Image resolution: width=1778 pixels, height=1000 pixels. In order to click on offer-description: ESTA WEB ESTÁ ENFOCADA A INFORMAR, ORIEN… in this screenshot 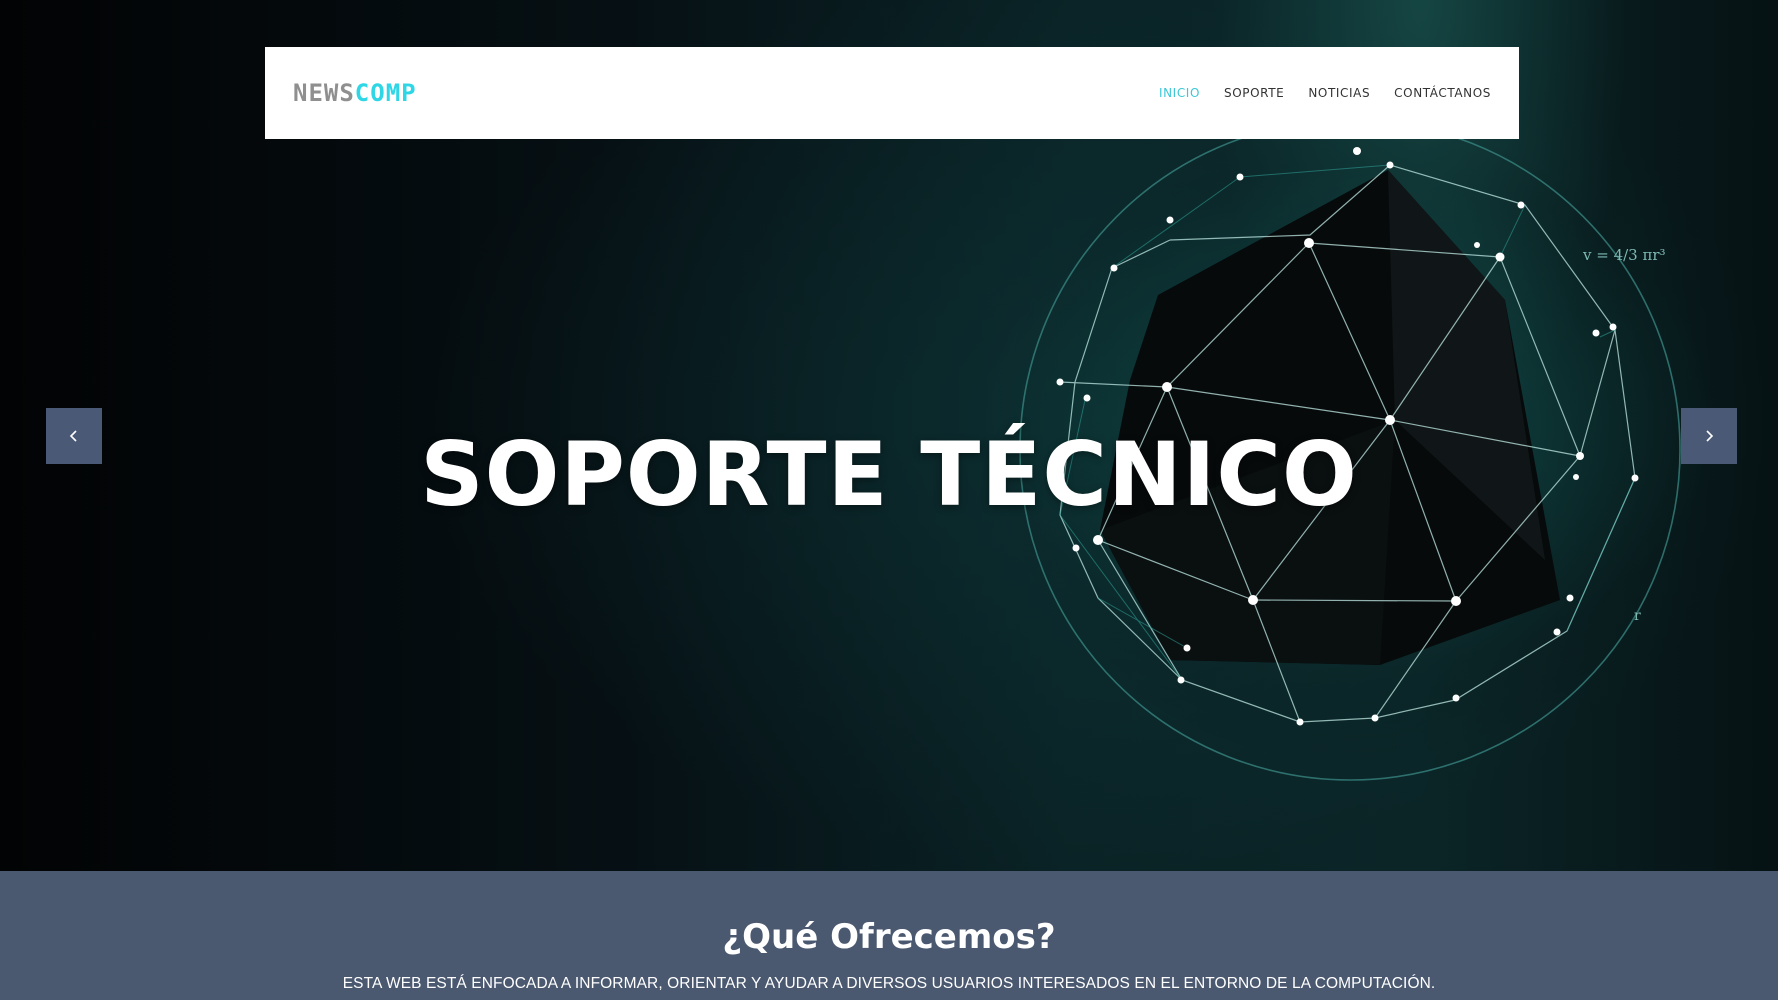, I will do `click(889, 983)`.